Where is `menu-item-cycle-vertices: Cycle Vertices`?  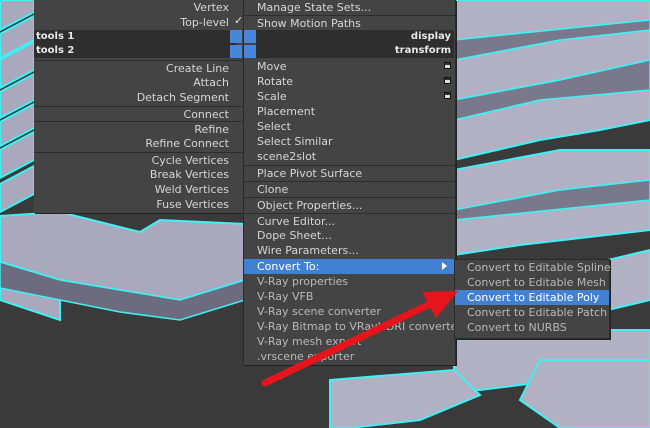 menu-item-cycle-vertices: Cycle Vertices is located at coordinates (139, 159).